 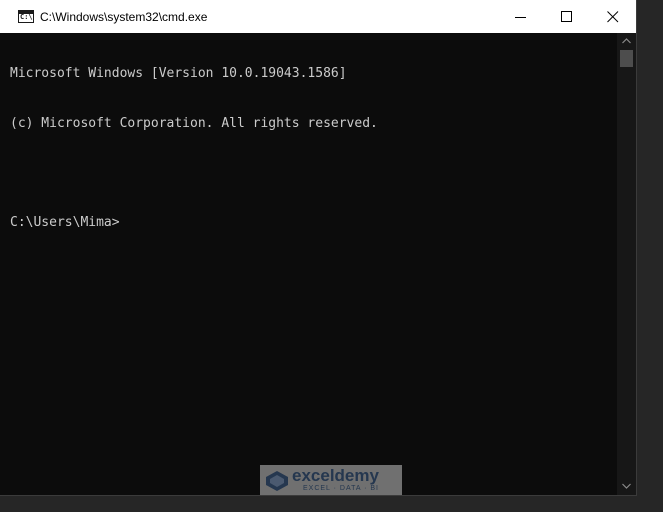 I want to click on scroll-thumb, so click(x=626, y=58).